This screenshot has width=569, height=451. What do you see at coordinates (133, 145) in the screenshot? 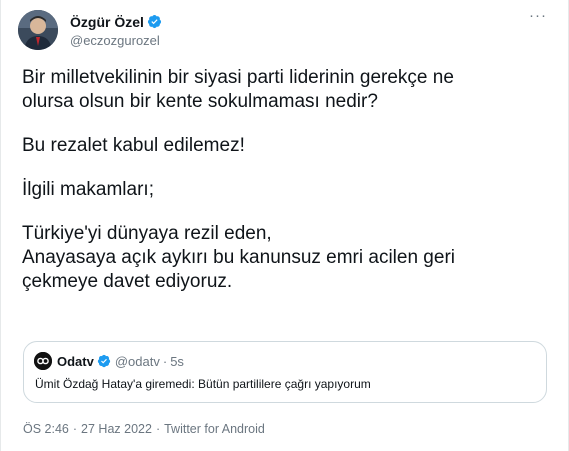
I see `tweet-paragraph: Bu rezalet kabul edilemez!` at bounding box center [133, 145].